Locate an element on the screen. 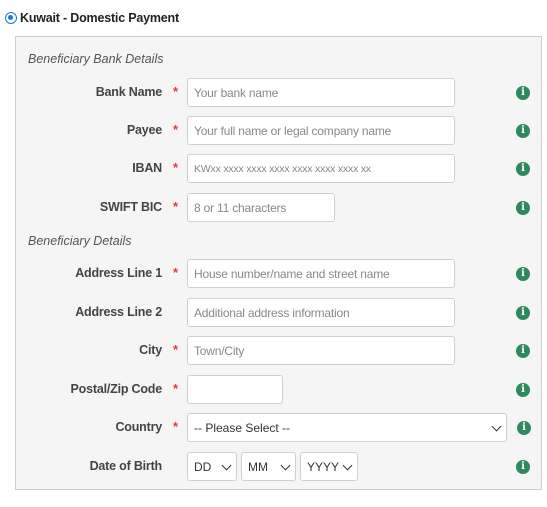 Image resolution: width=547 pixels, height=507 pixels. bank-name-input: Your bank name is located at coordinates (321, 92).